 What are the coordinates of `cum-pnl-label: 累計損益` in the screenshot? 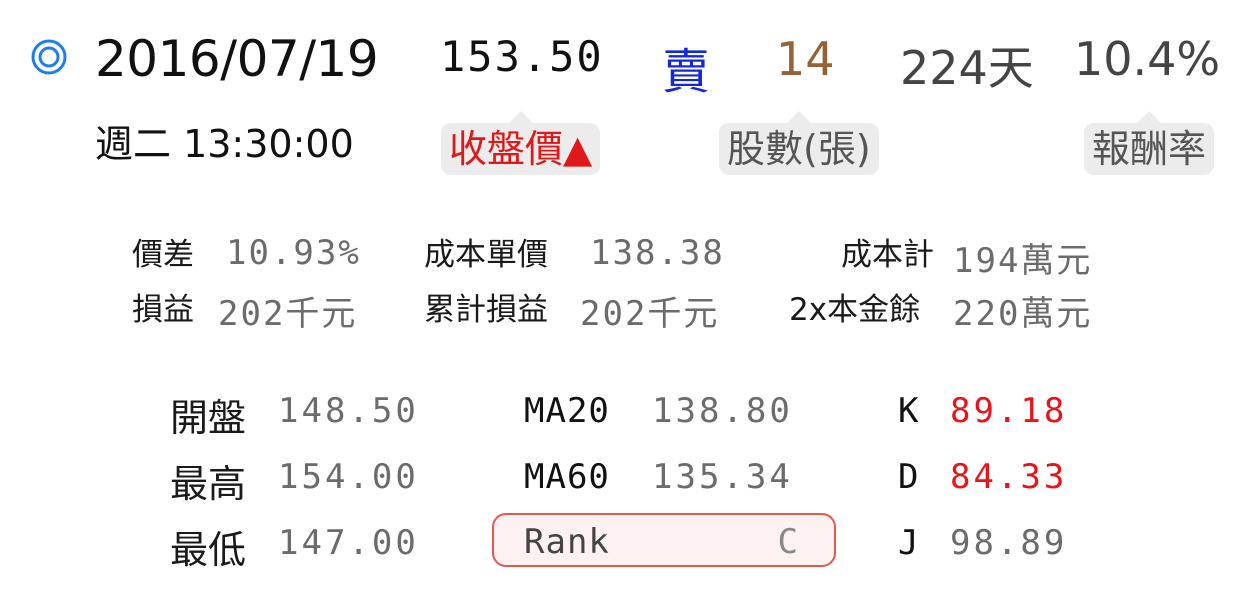 It's located at (486, 310).